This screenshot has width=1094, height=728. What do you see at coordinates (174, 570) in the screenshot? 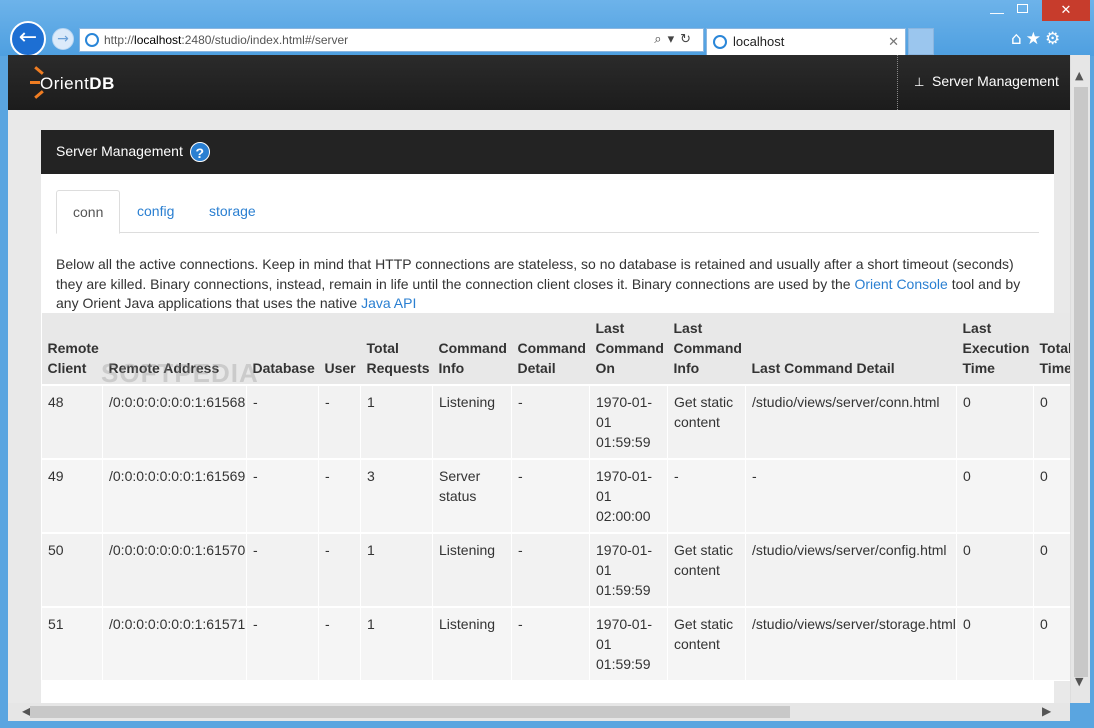
I see `table-cell: /0:0:0:0:0:0:0:1:61570` at bounding box center [174, 570].